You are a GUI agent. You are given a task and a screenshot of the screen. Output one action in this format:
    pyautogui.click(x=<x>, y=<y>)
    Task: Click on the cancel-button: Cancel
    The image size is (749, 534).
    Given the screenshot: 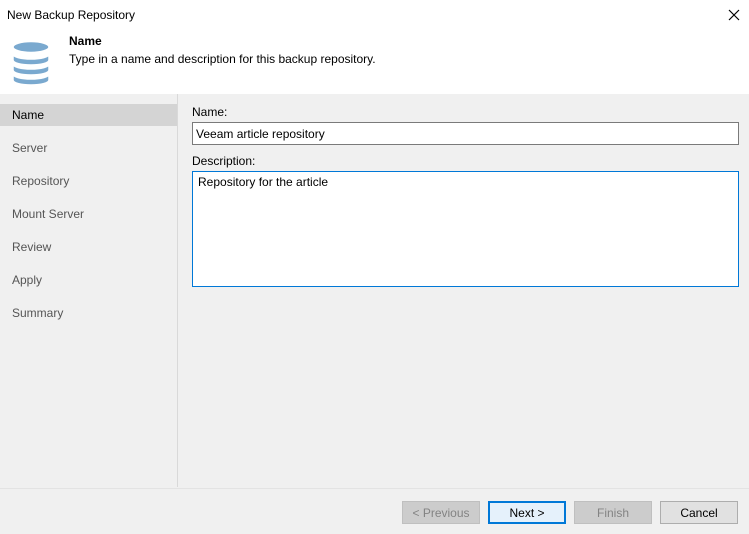 What is the action you would take?
    pyautogui.click(x=699, y=512)
    